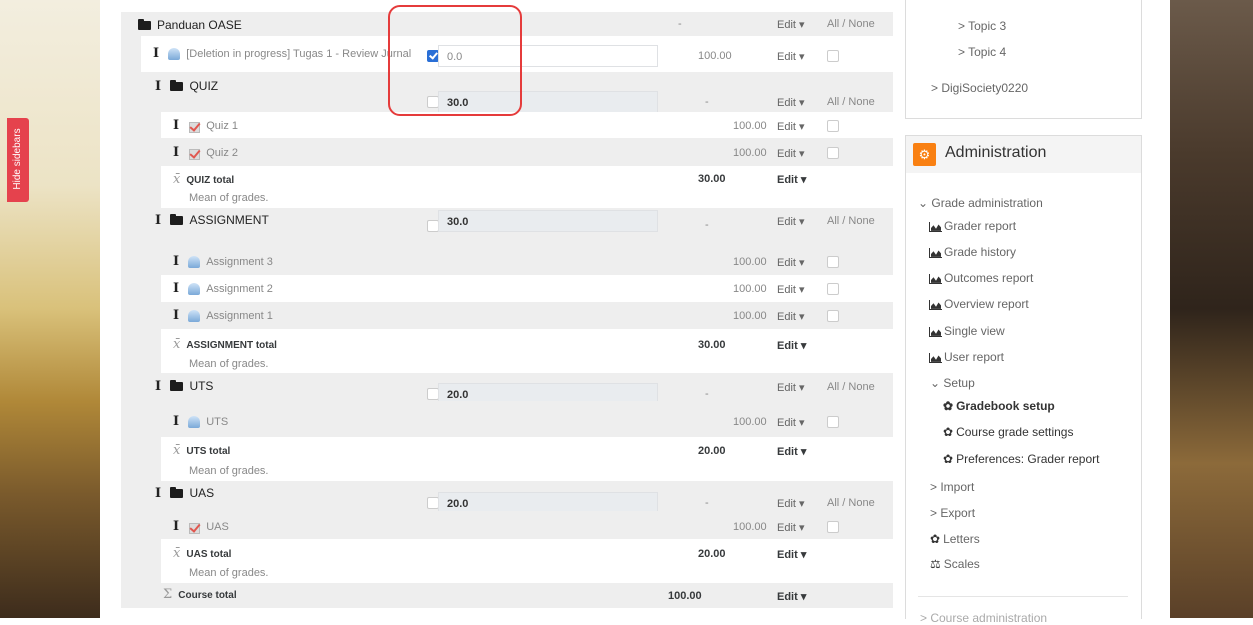 This screenshot has height=625, width=1253. I want to click on preferences-label: Preferences: Grader report, so click(1028, 459).